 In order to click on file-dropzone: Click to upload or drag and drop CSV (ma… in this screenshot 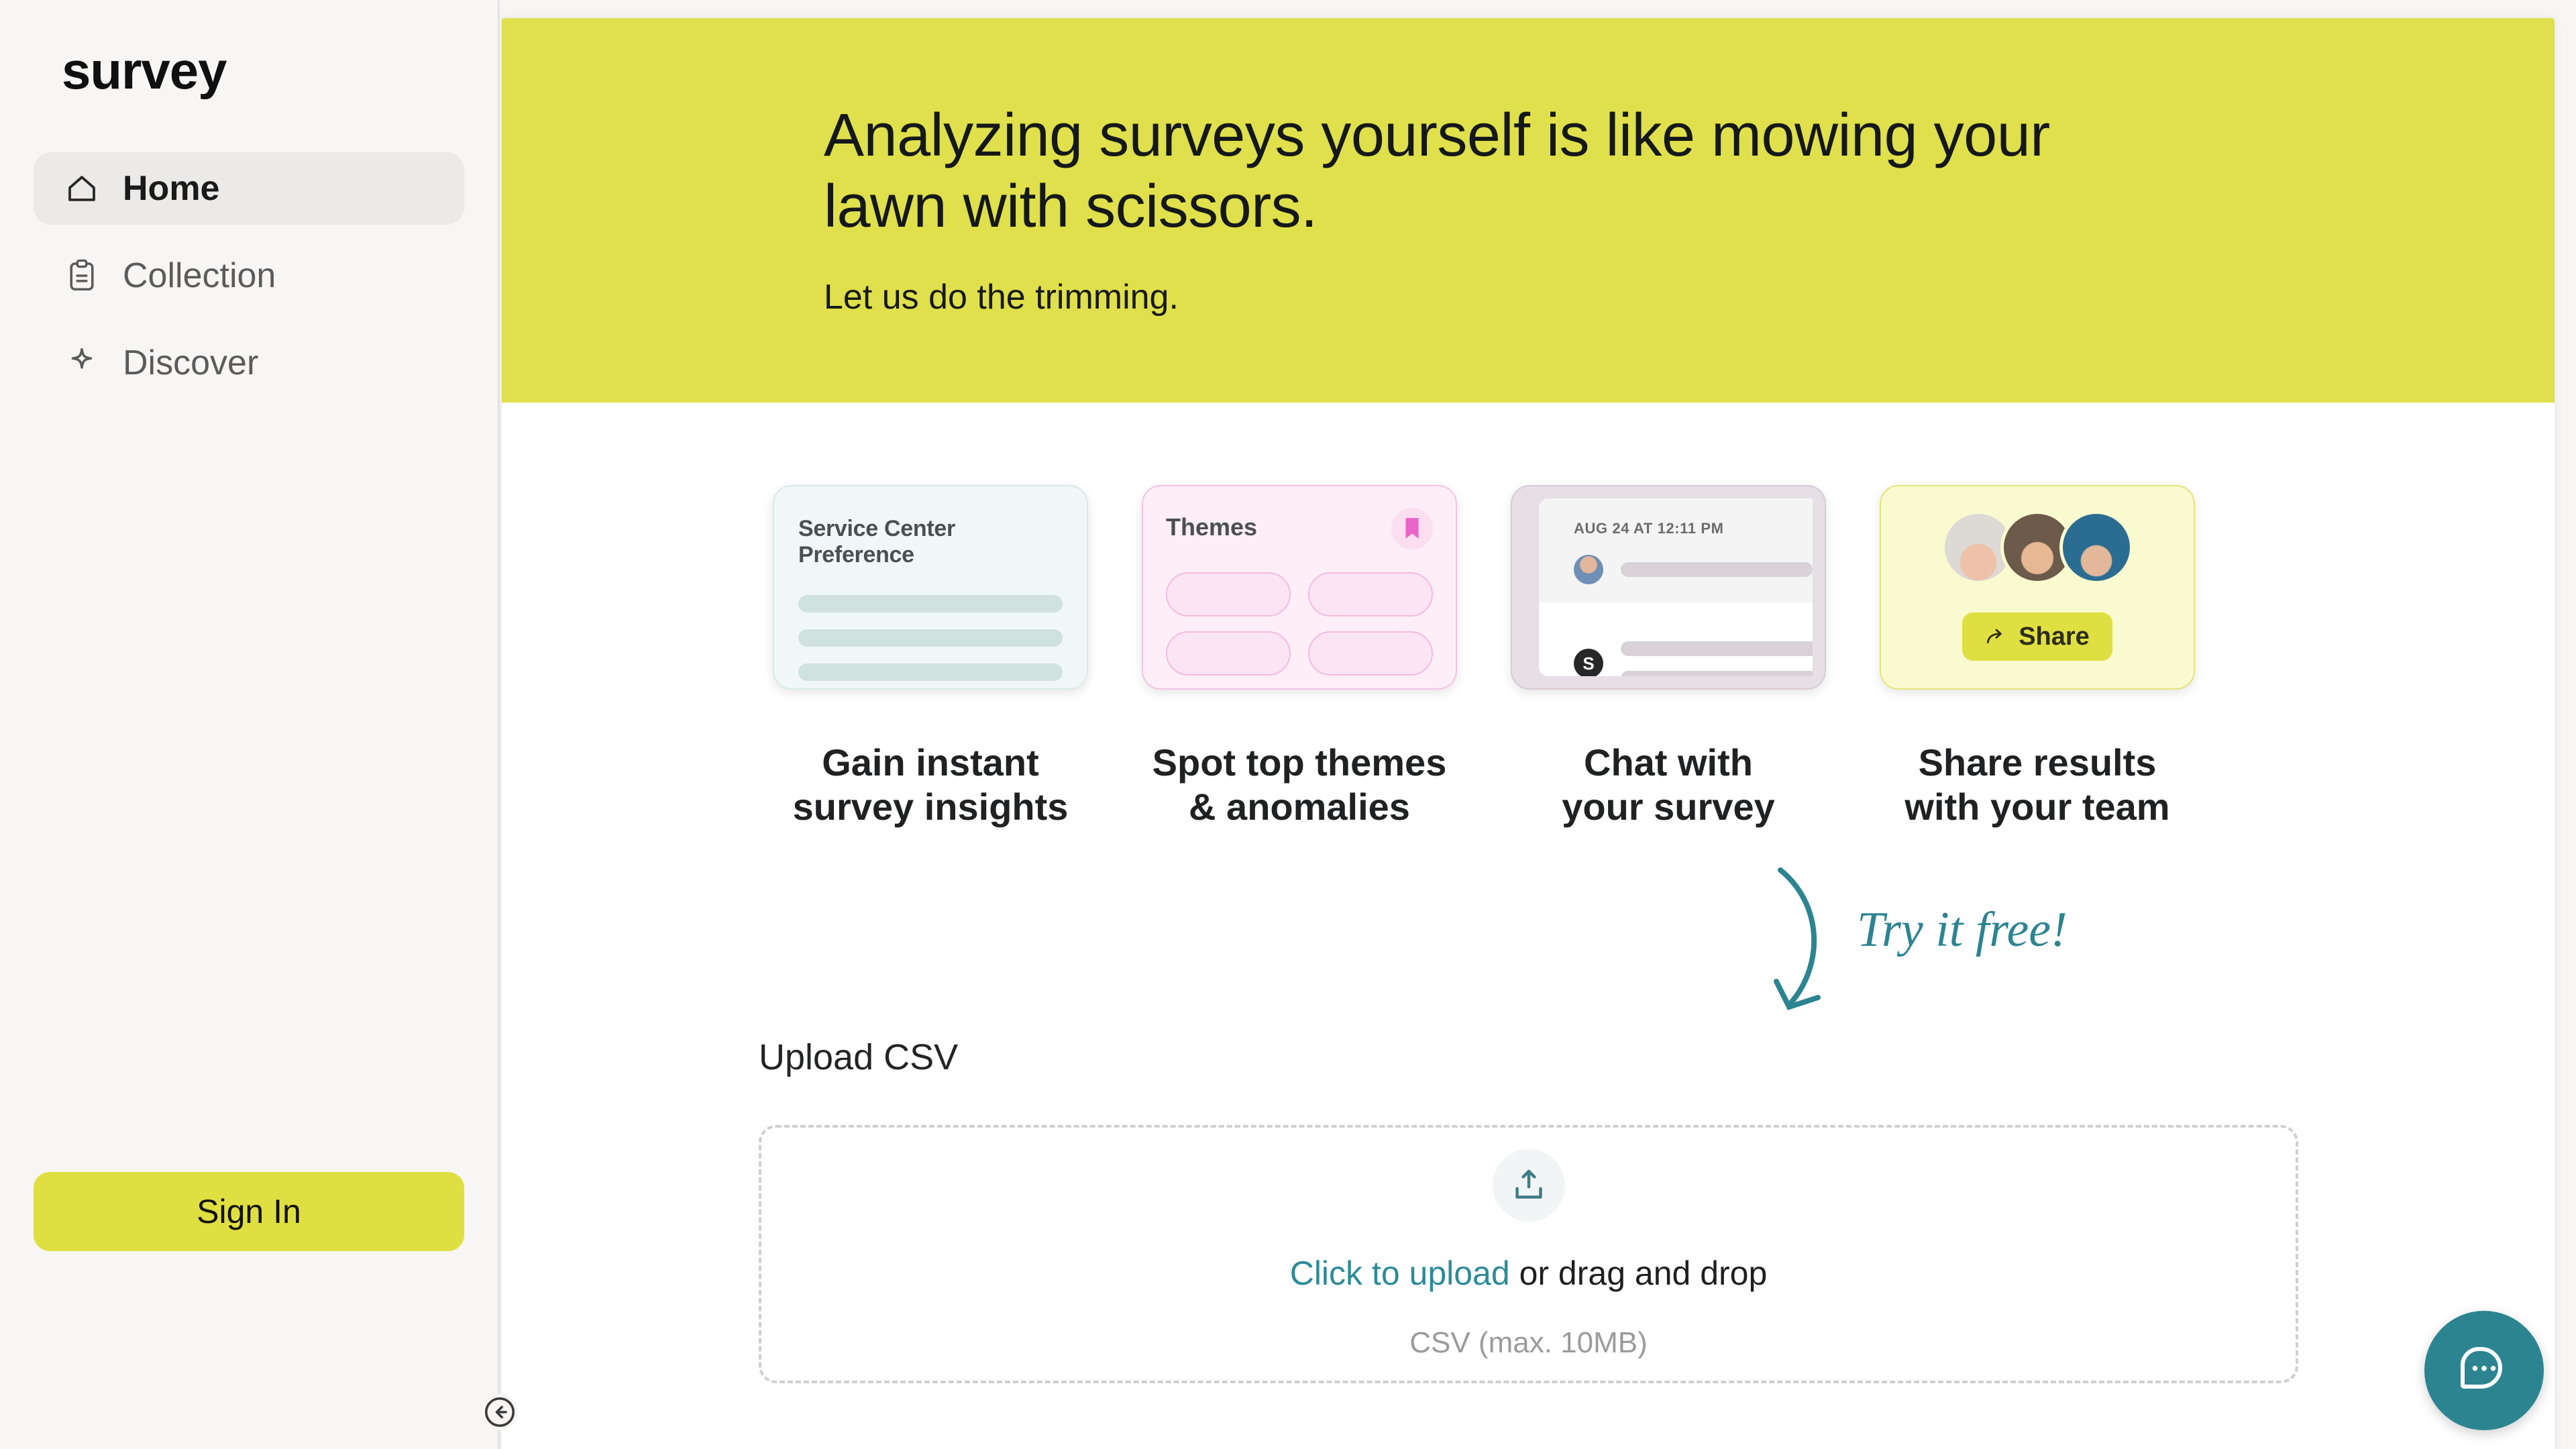, I will do `click(1528, 1254)`.